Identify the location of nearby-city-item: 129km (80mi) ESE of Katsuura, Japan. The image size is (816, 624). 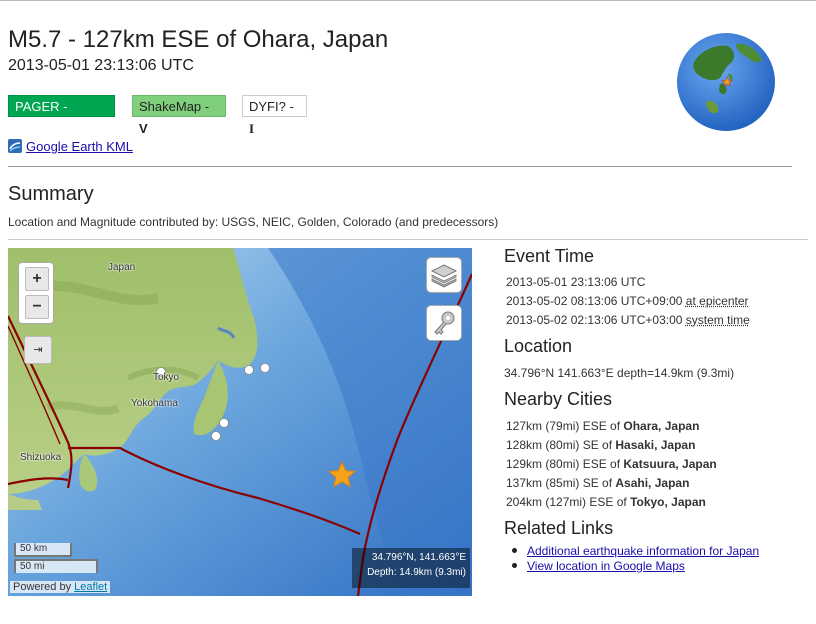
(611, 464).